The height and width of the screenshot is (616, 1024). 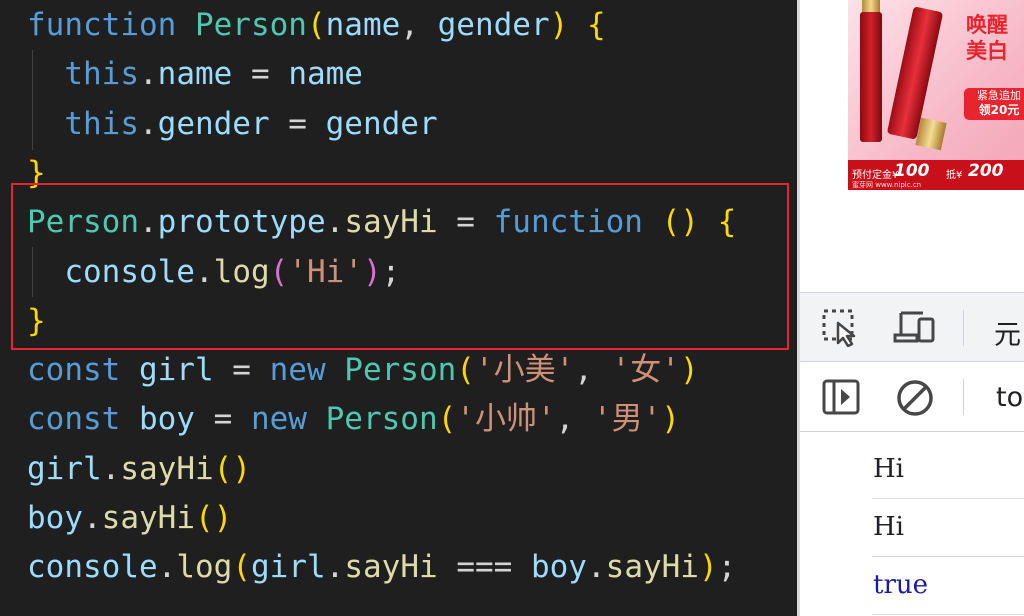 What do you see at coordinates (841, 397) in the screenshot?
I see `sidebar-toggle-icon` at bounding box center [841, 397].